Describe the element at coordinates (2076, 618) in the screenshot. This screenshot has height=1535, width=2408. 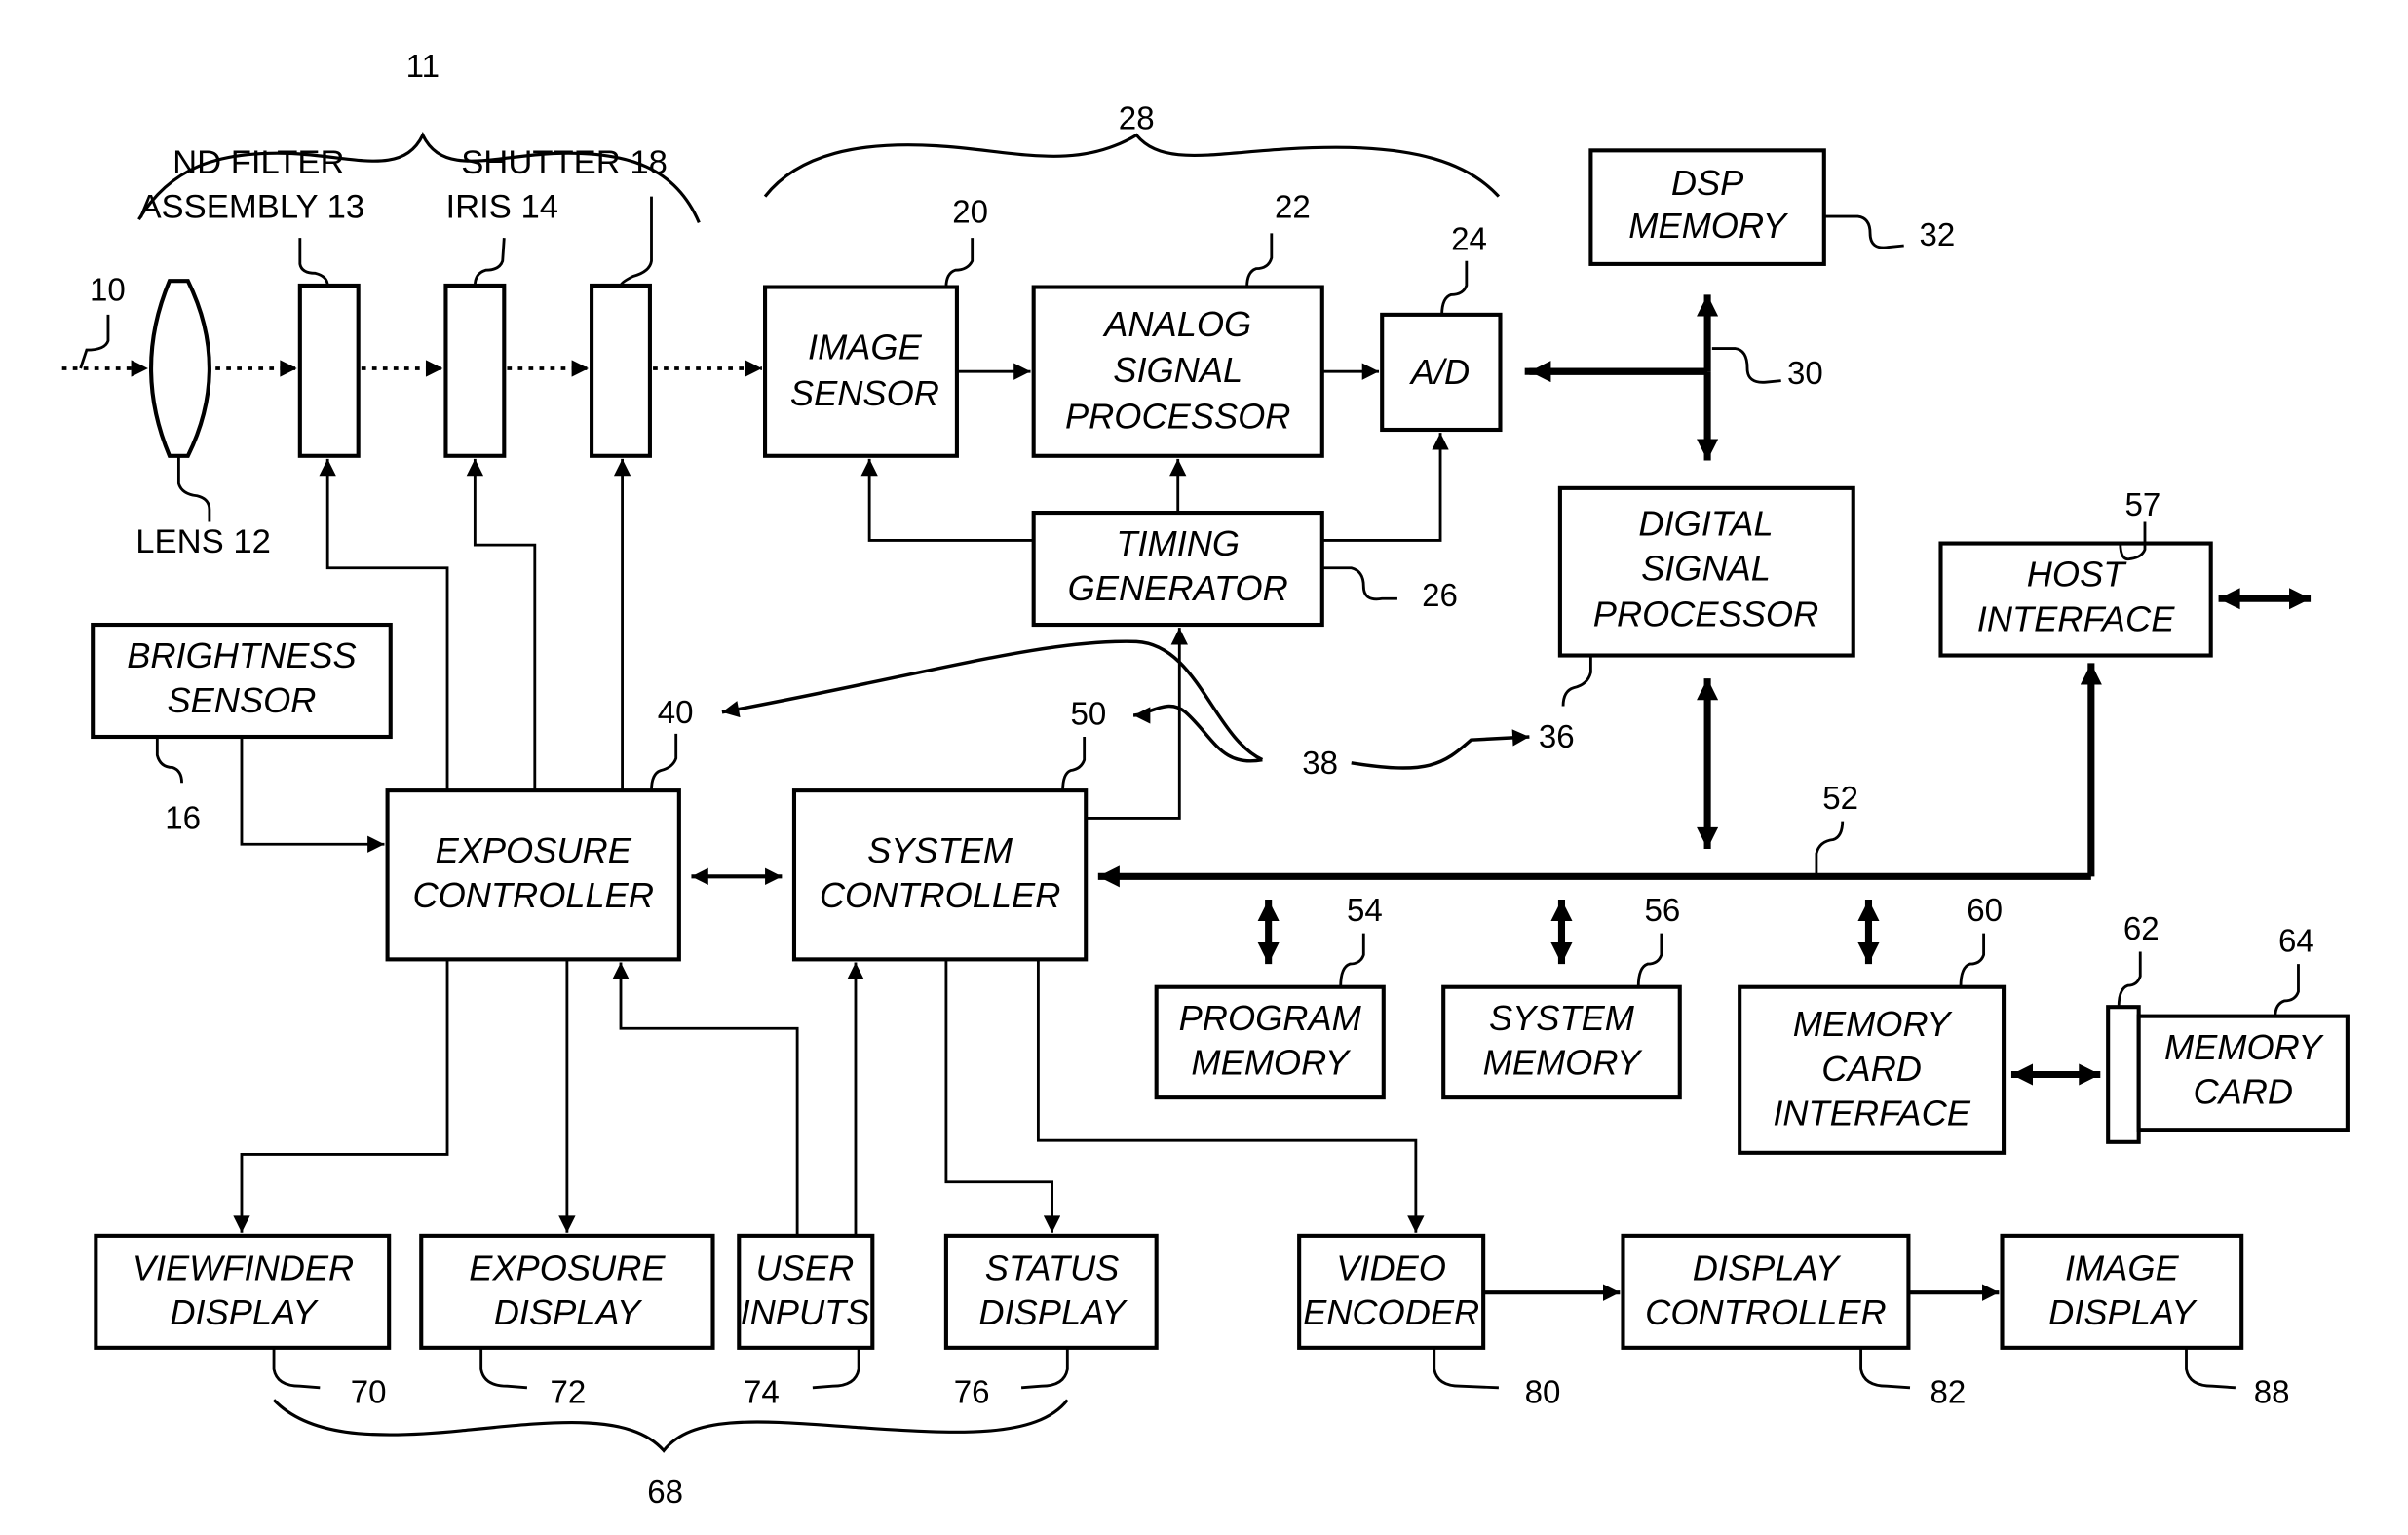
I see `host-interface-label-2: INTERFACE` at that location.